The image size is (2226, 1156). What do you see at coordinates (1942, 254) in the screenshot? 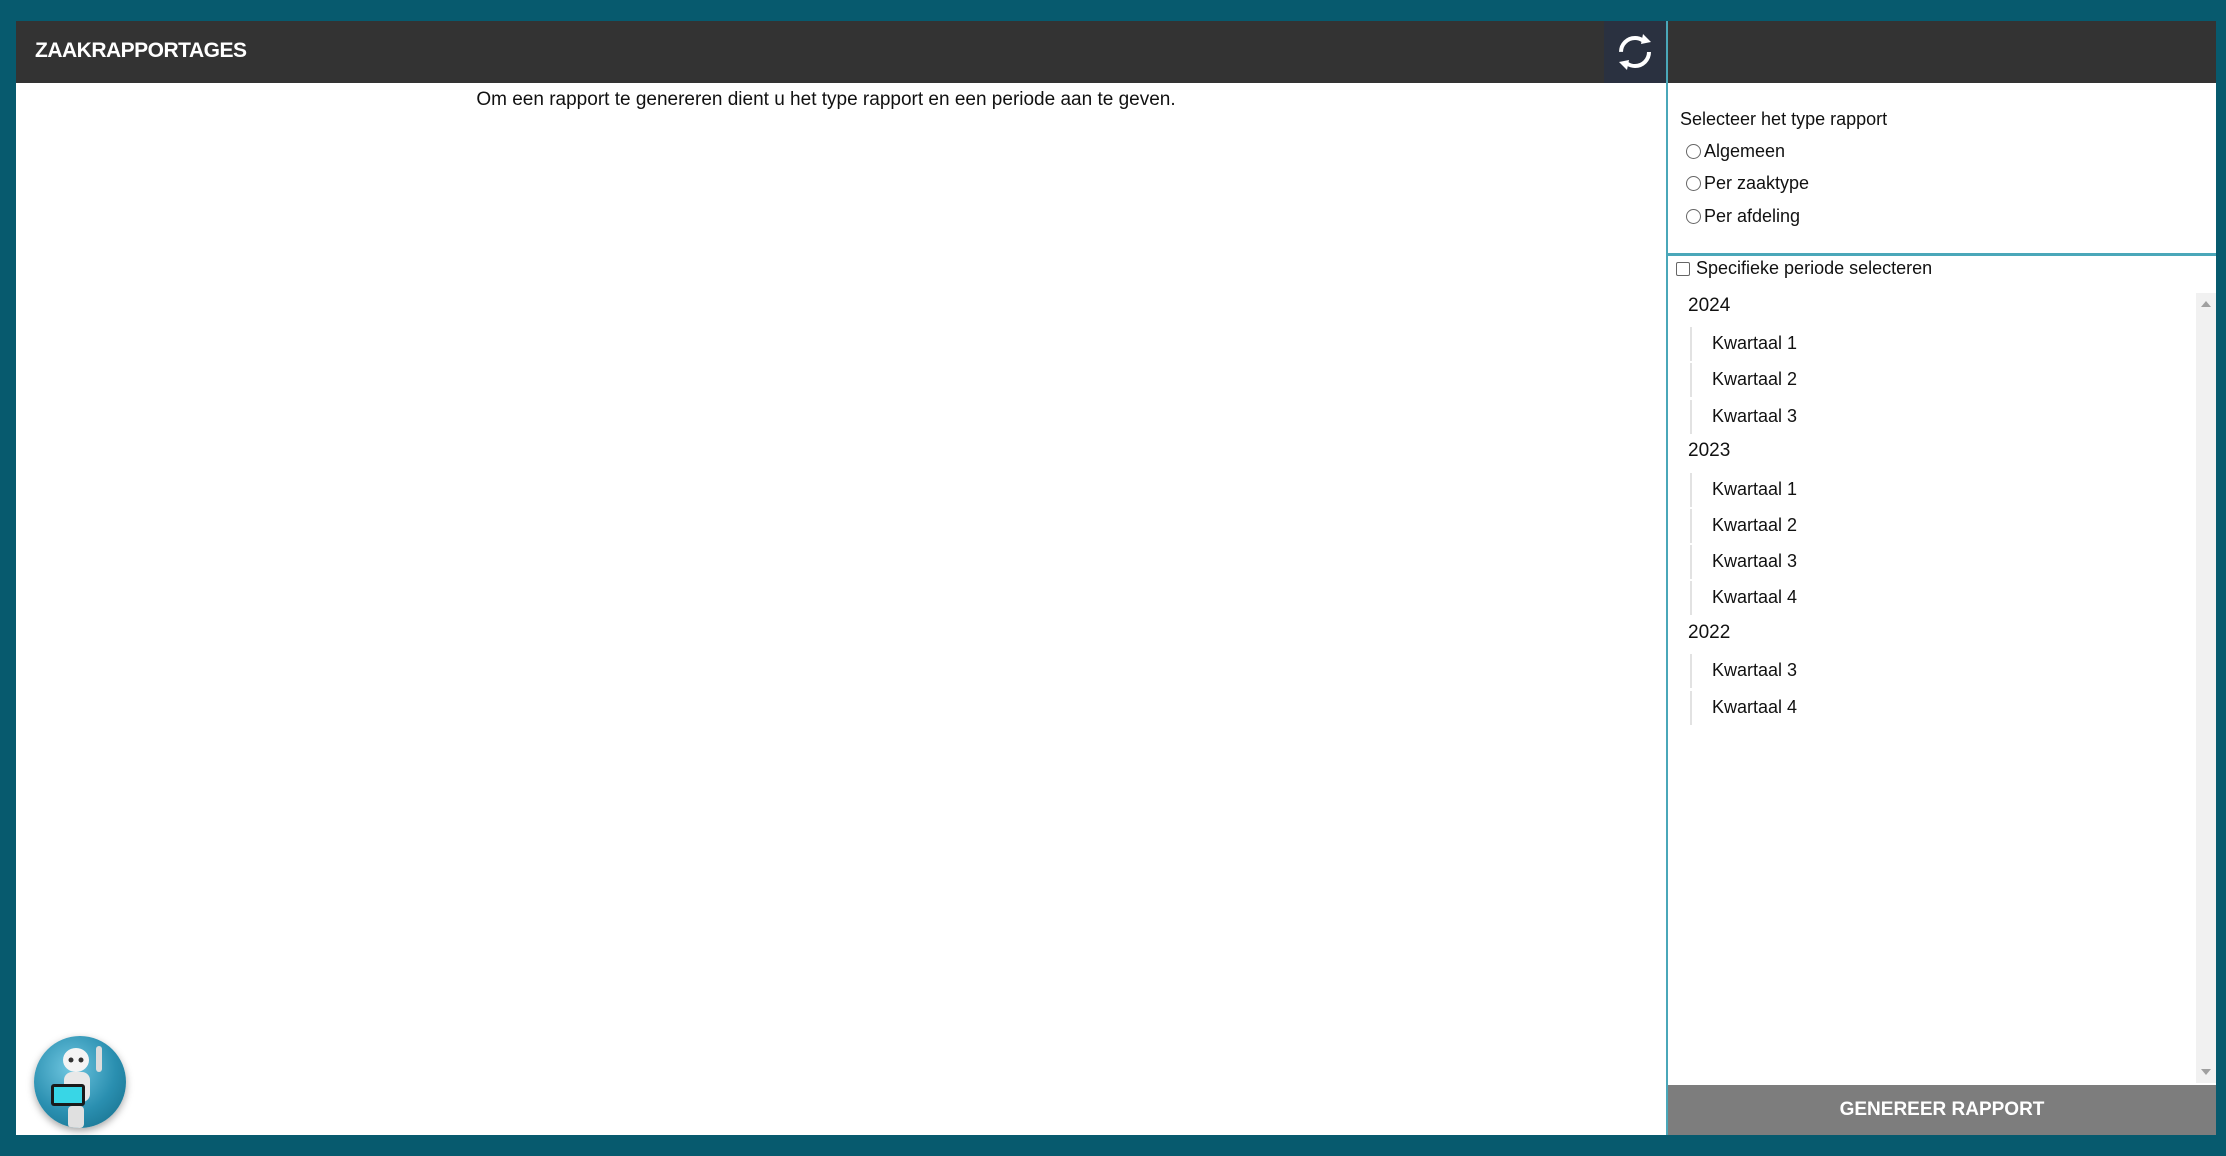
I see `section-separator` at bounding box center [1942, 254].